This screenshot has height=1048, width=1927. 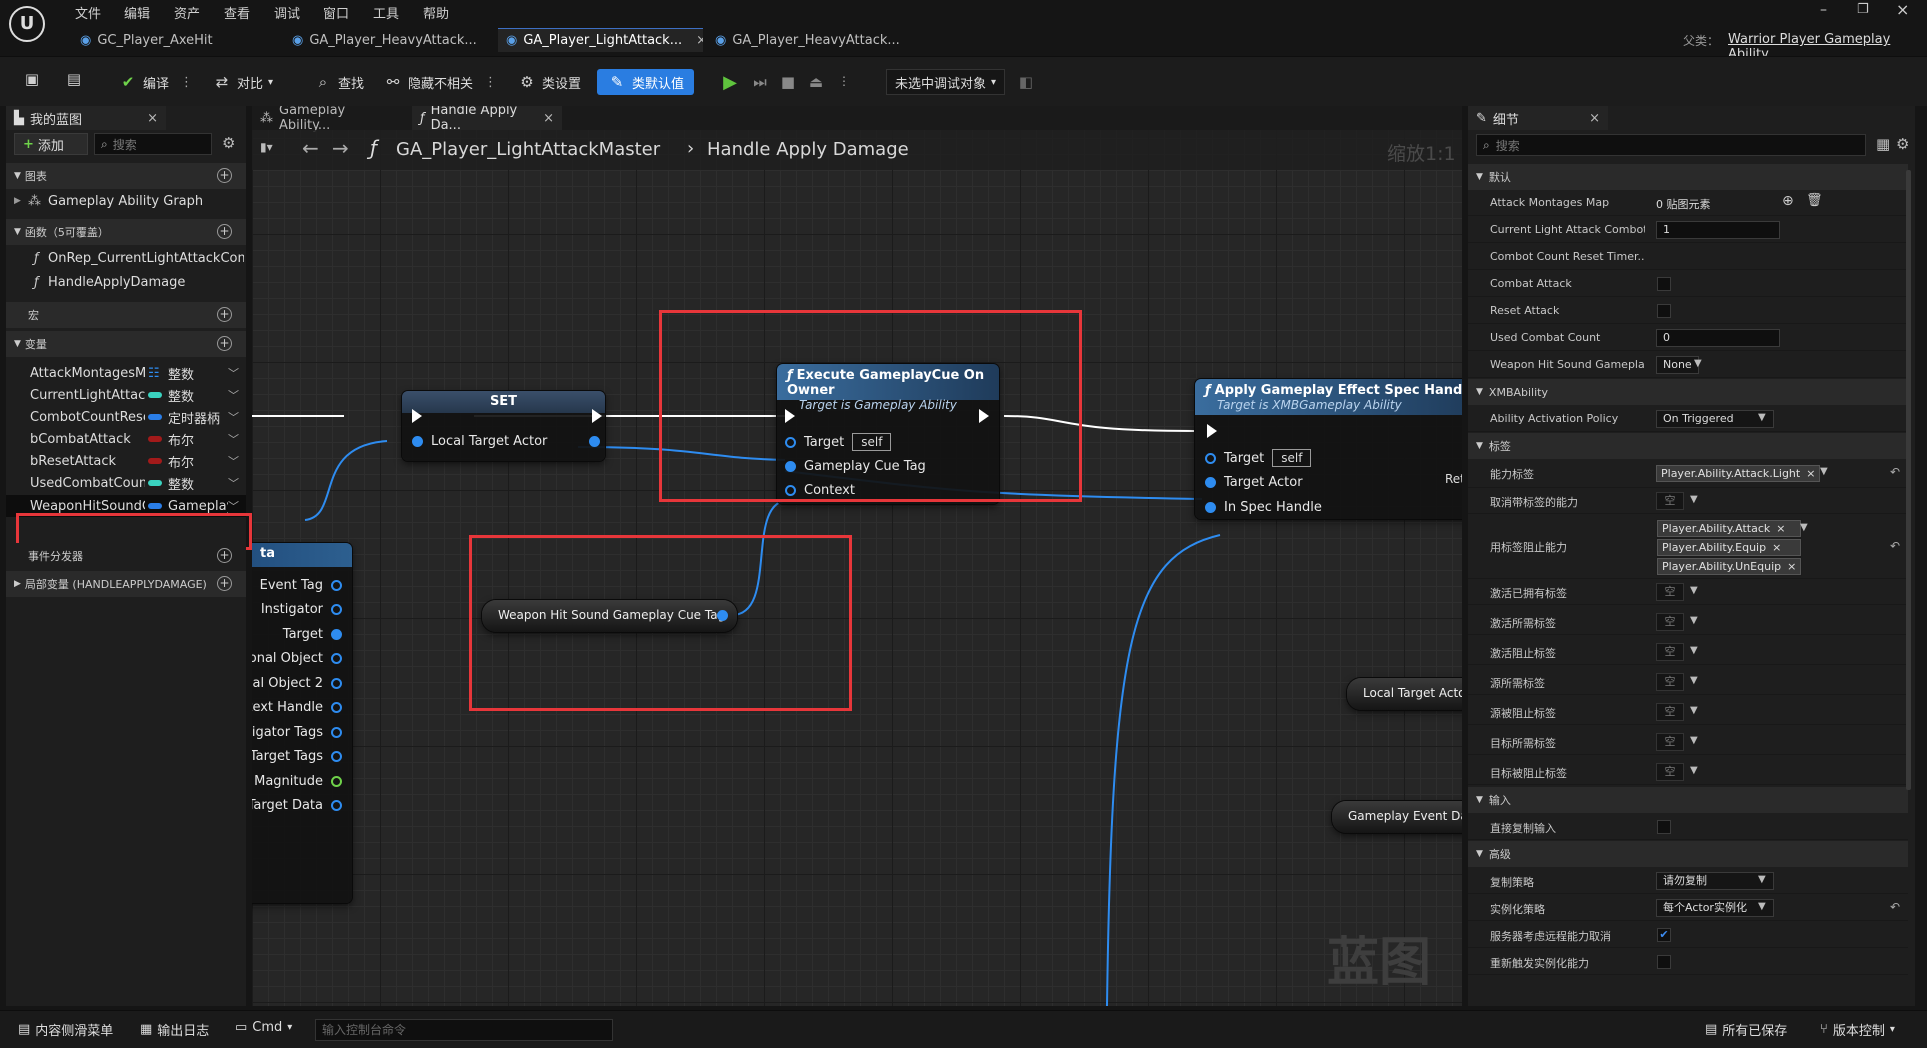 What do you see at coordinates (126, 483) in the screenshot?
I see `variable-item: UsedCombatCount 整数 ﹀` at bounding box center [126, 483].